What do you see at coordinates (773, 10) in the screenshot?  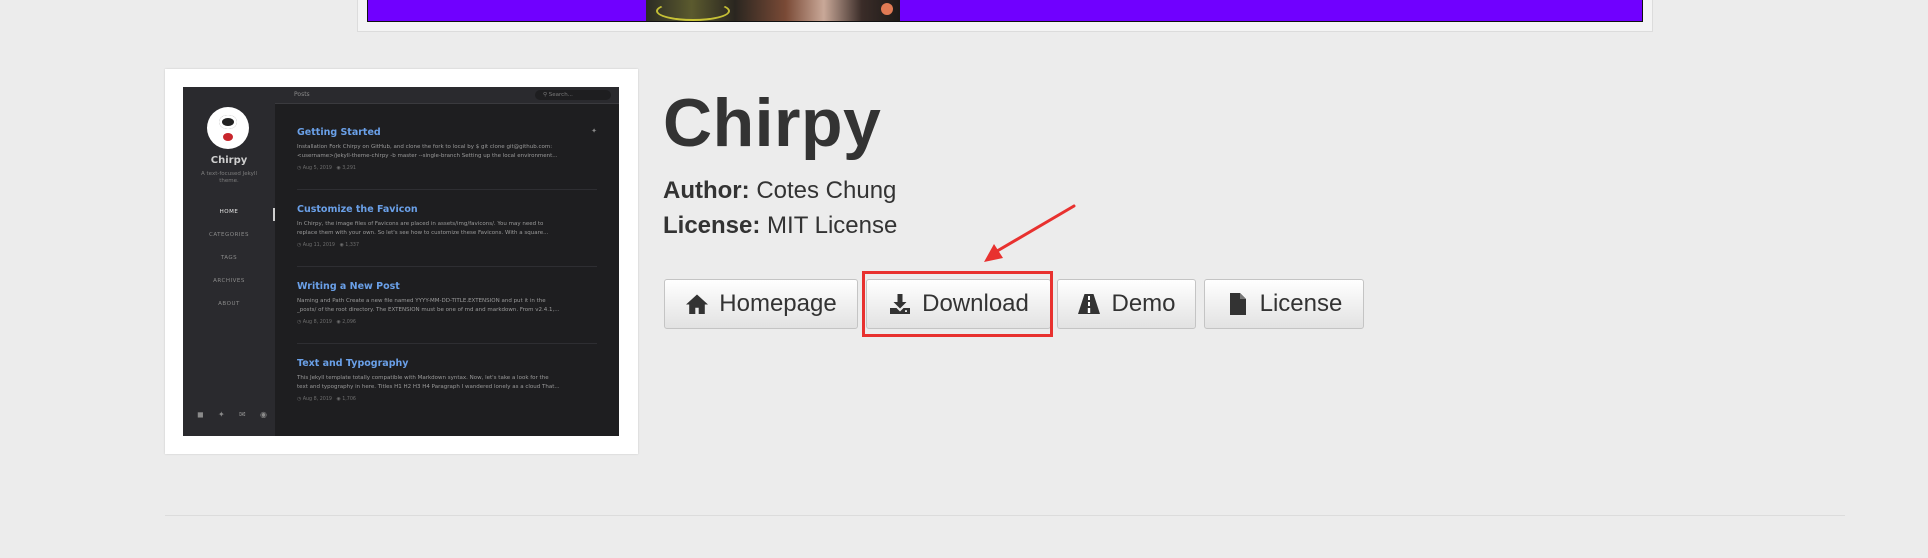 I see `banner-photo` at bounding box center [773, 10].